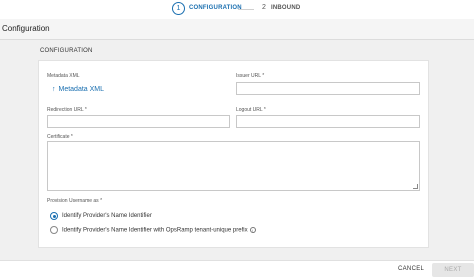 This screenshot has width=474, height=279. Describe the element at coordinates (411, 269) in the screenshot. I see `cancel-button: CANCEL` at that location.